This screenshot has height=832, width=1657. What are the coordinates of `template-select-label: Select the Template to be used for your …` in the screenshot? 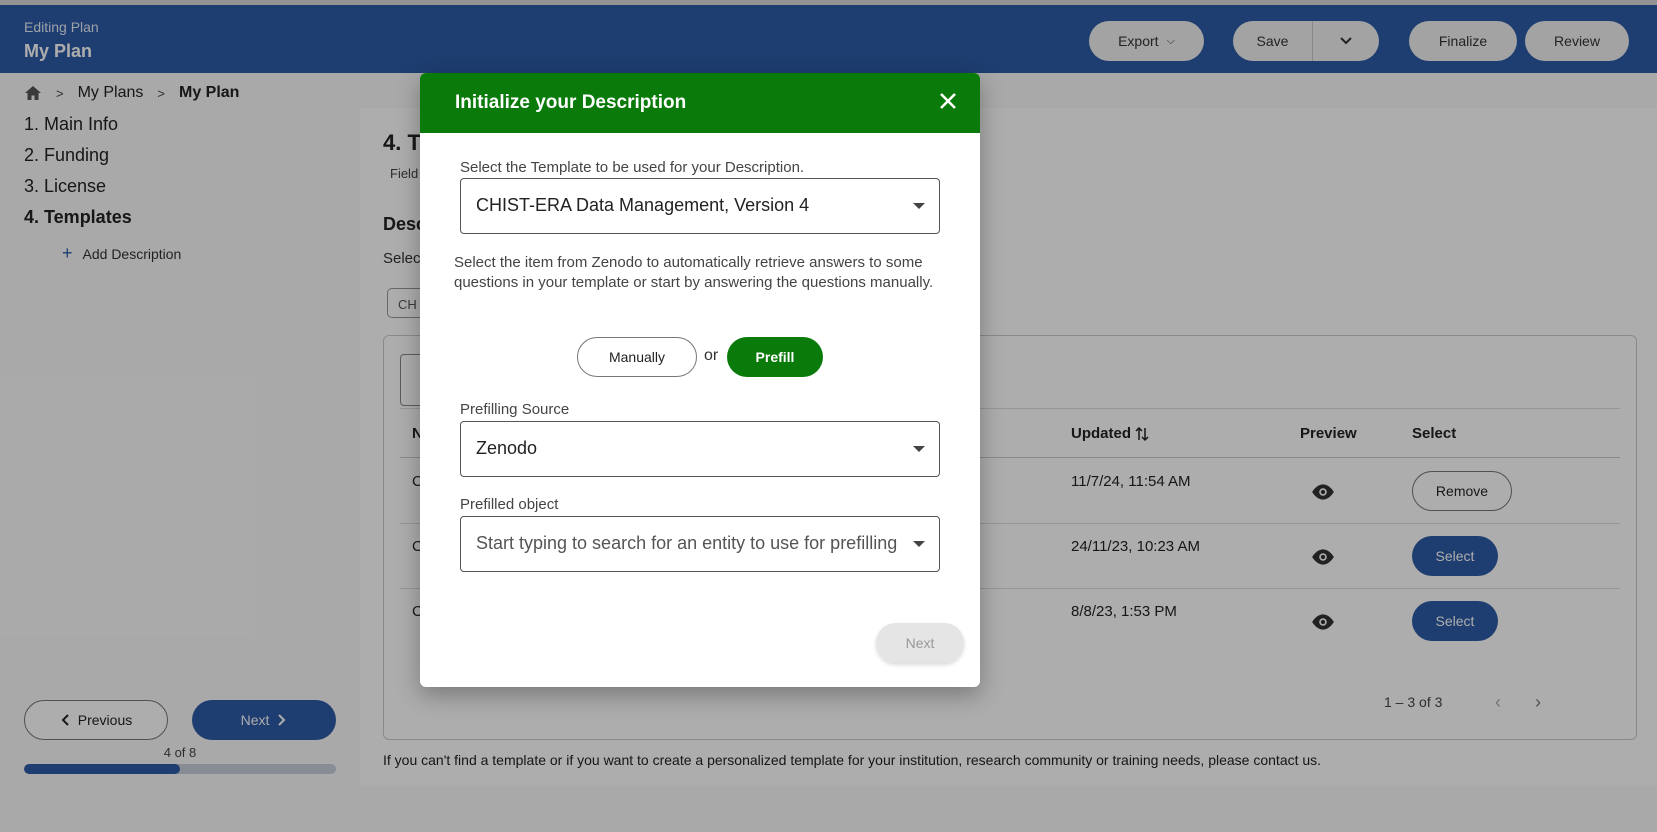 It's located at (632, 167).